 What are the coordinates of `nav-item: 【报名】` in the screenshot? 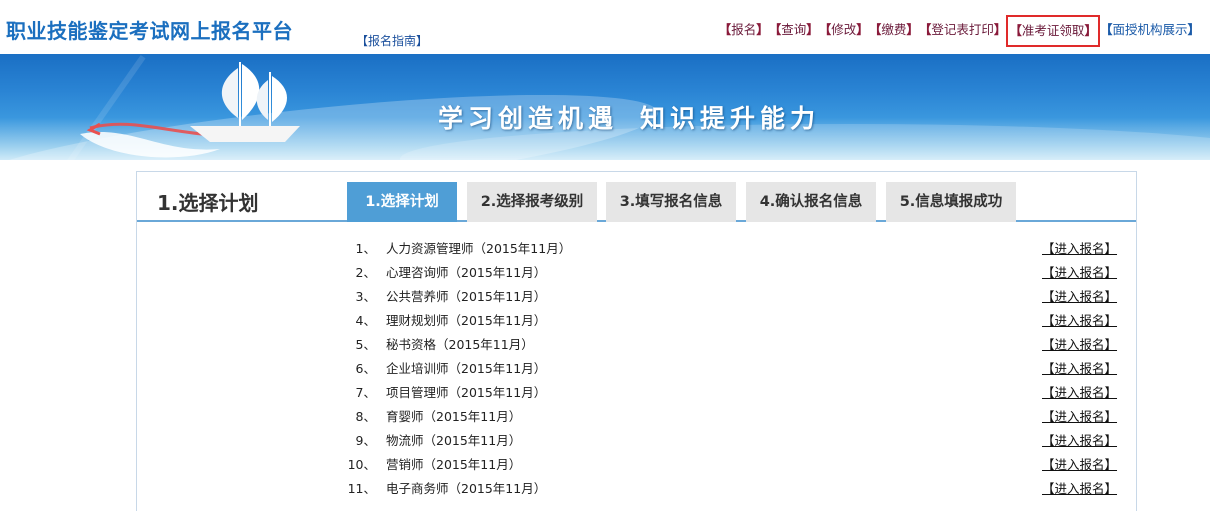 It's located at (744, 31).